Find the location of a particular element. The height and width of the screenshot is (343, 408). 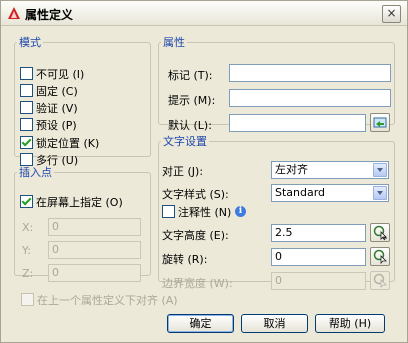

y-input: 0 is located at coordinates (94, 250).